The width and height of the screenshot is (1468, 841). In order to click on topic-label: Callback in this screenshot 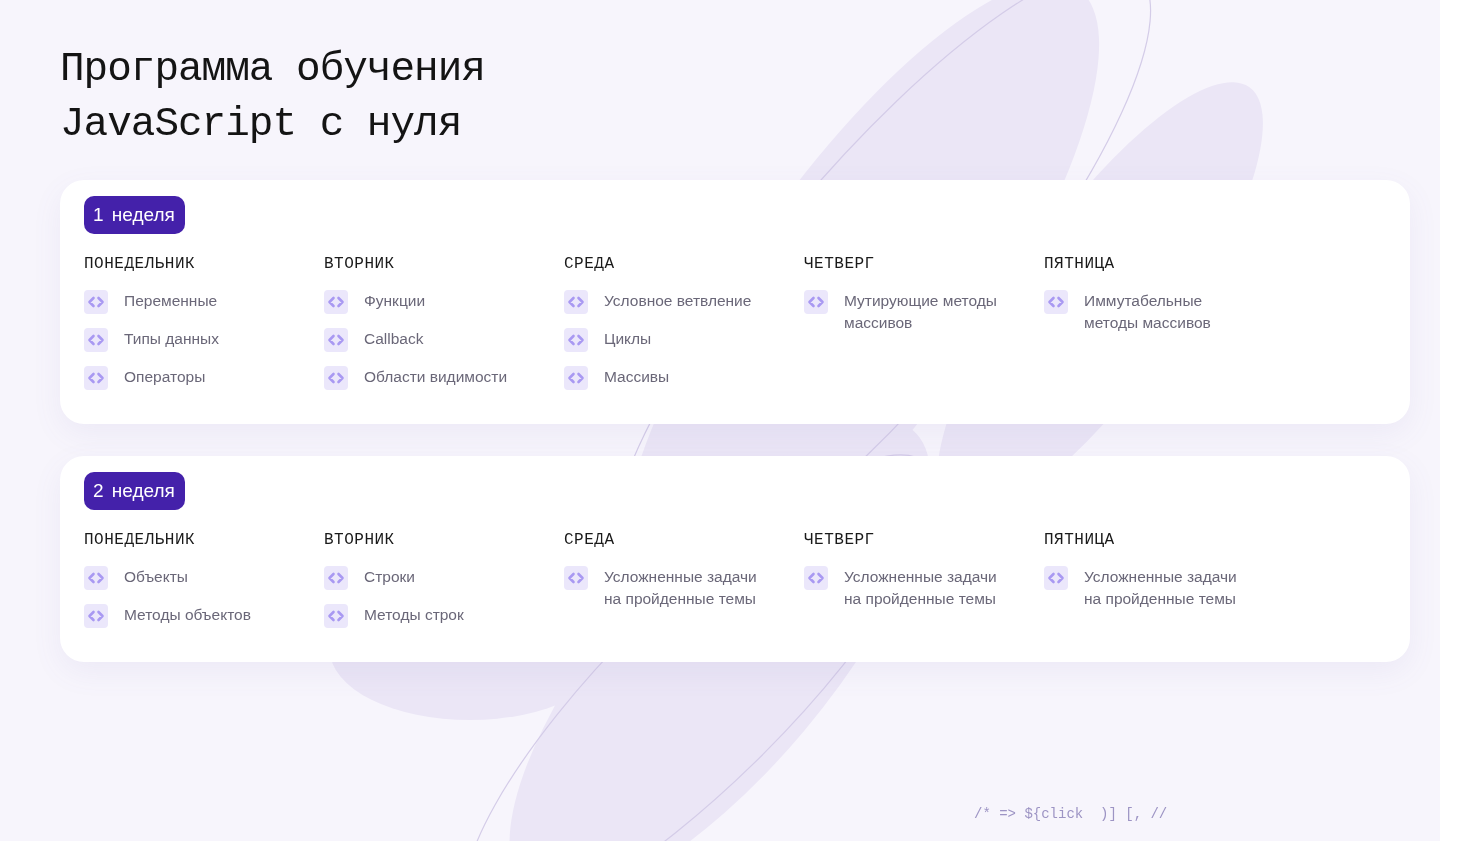, I will do `click(394, 339)`.